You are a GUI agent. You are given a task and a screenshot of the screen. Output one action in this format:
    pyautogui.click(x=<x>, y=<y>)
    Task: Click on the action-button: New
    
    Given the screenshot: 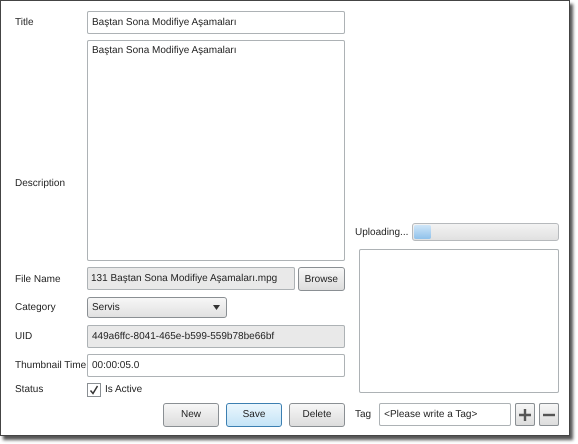 What is the action you would take?
    pyautogui.click(x=191, y=414)
    